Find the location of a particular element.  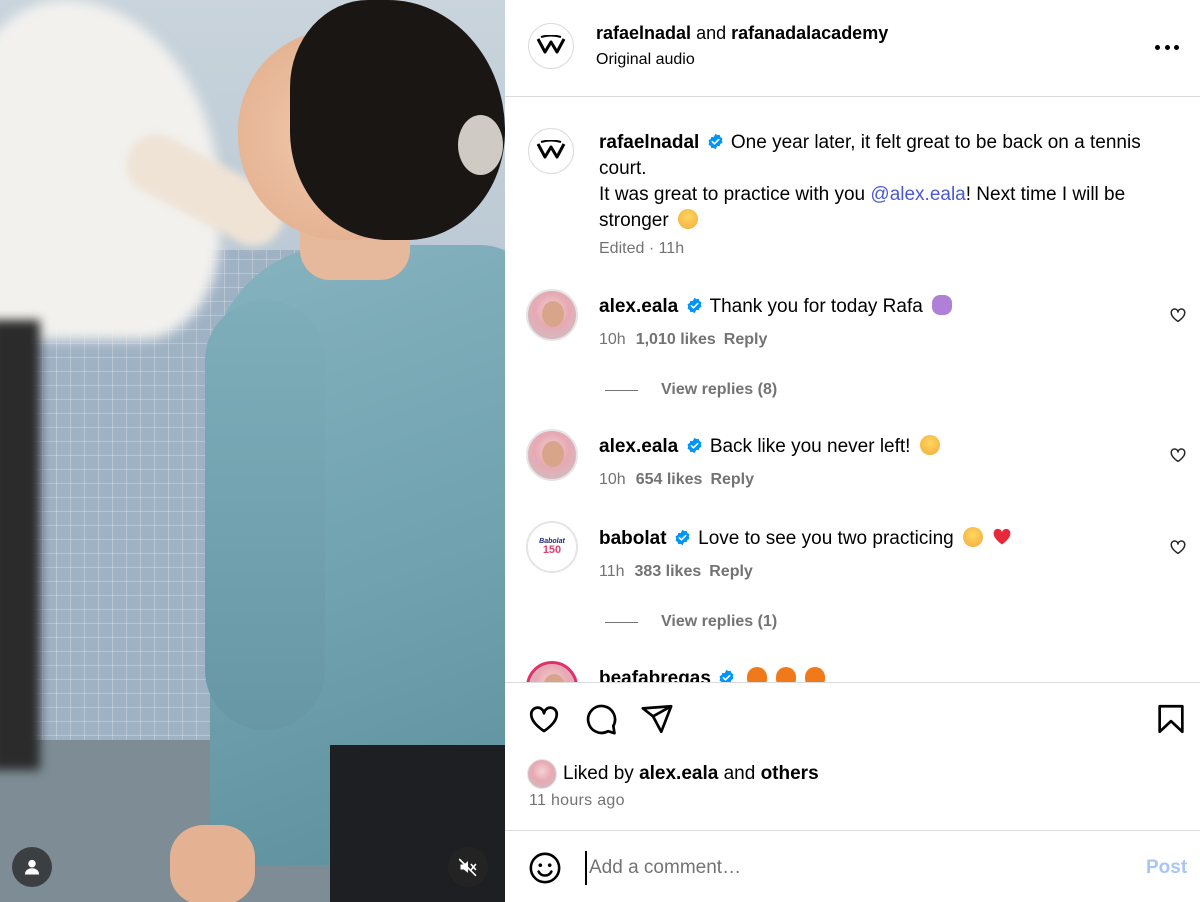

share-button is located at coordinates (657, 719).